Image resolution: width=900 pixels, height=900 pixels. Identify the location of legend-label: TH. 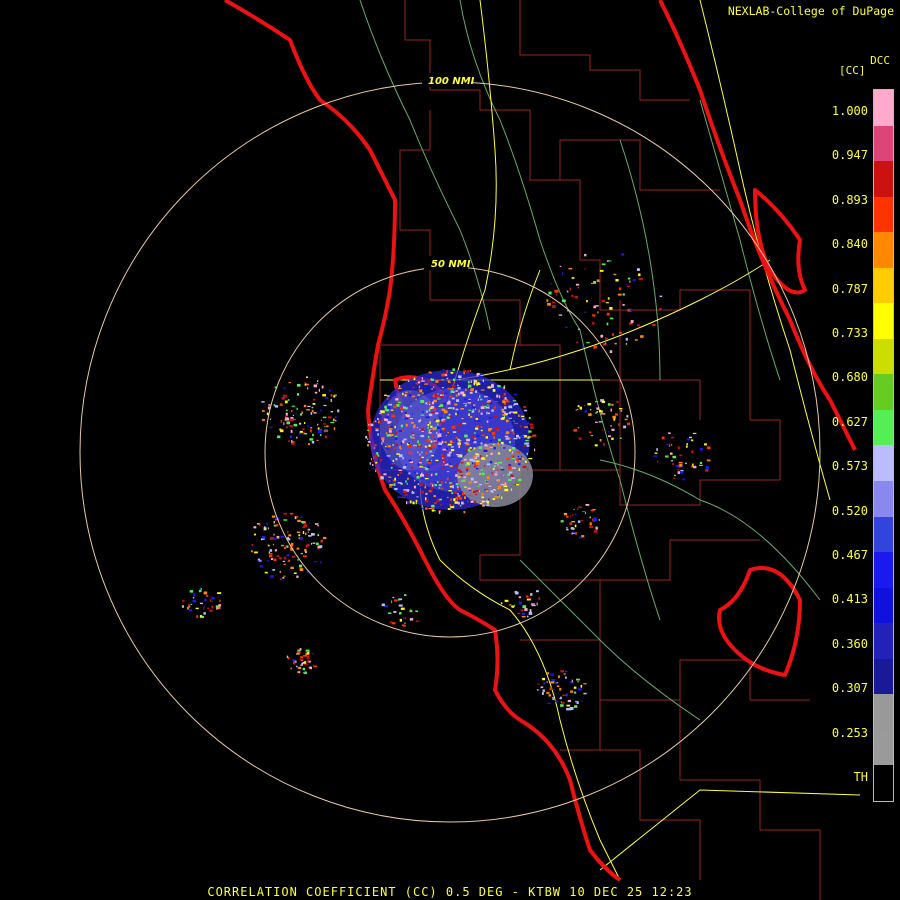
(860, 777).